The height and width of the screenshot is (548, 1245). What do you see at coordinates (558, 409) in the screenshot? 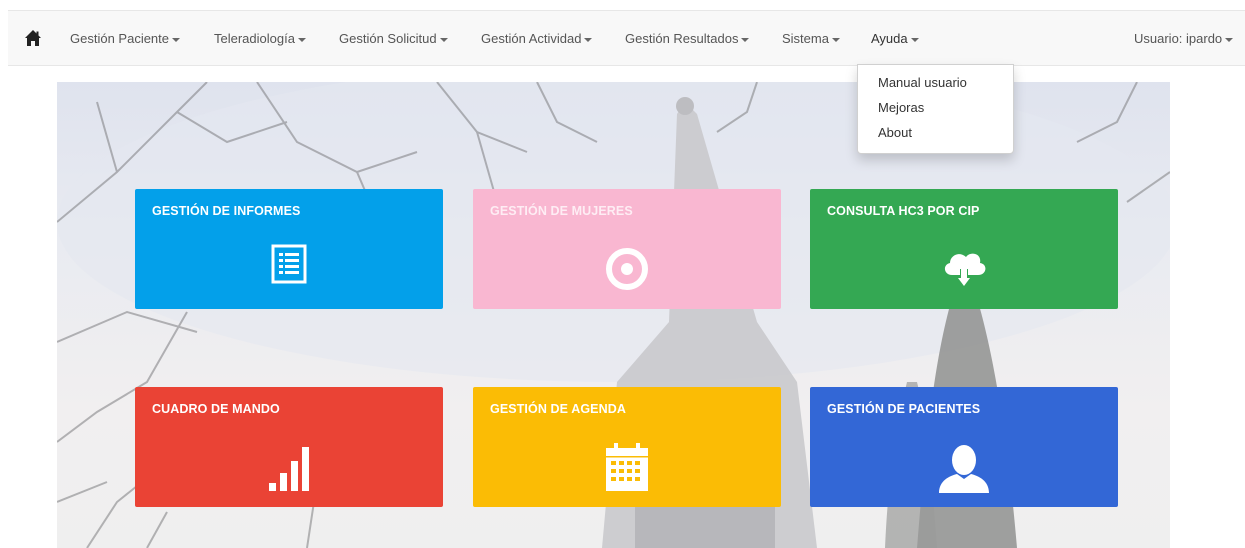
I see `tile-title: GESTIÓN DE AGENDA` at bounding box center [558, 409].